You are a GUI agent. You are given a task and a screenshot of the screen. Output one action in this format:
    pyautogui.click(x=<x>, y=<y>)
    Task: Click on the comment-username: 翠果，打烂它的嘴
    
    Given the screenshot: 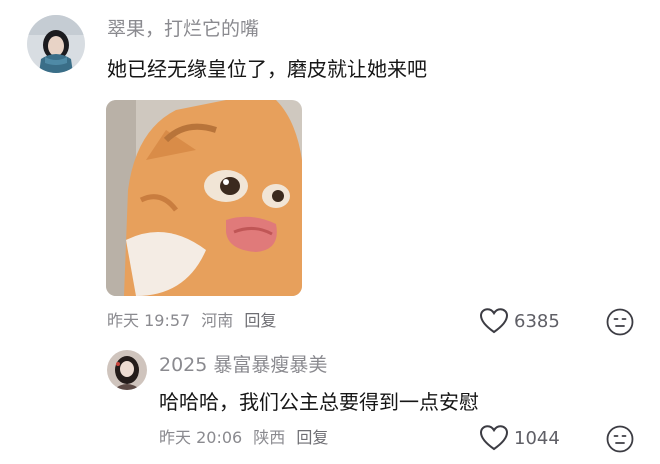 What is the action you would take?
    pyautogui.click(x=183, y=29)
    